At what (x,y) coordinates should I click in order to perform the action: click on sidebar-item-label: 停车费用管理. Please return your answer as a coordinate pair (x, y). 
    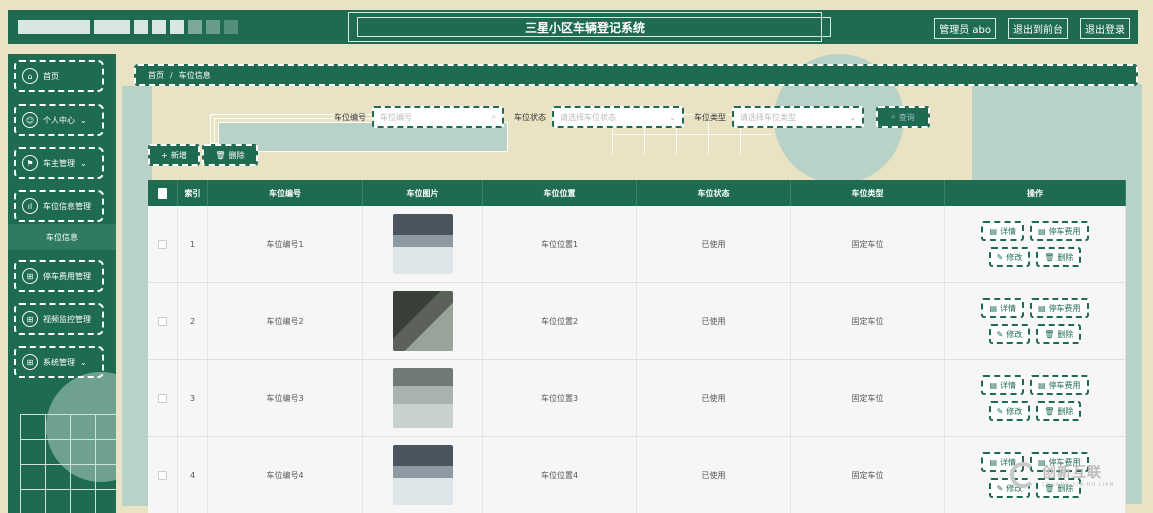
    Looking at the image, I should click on (67, 276).